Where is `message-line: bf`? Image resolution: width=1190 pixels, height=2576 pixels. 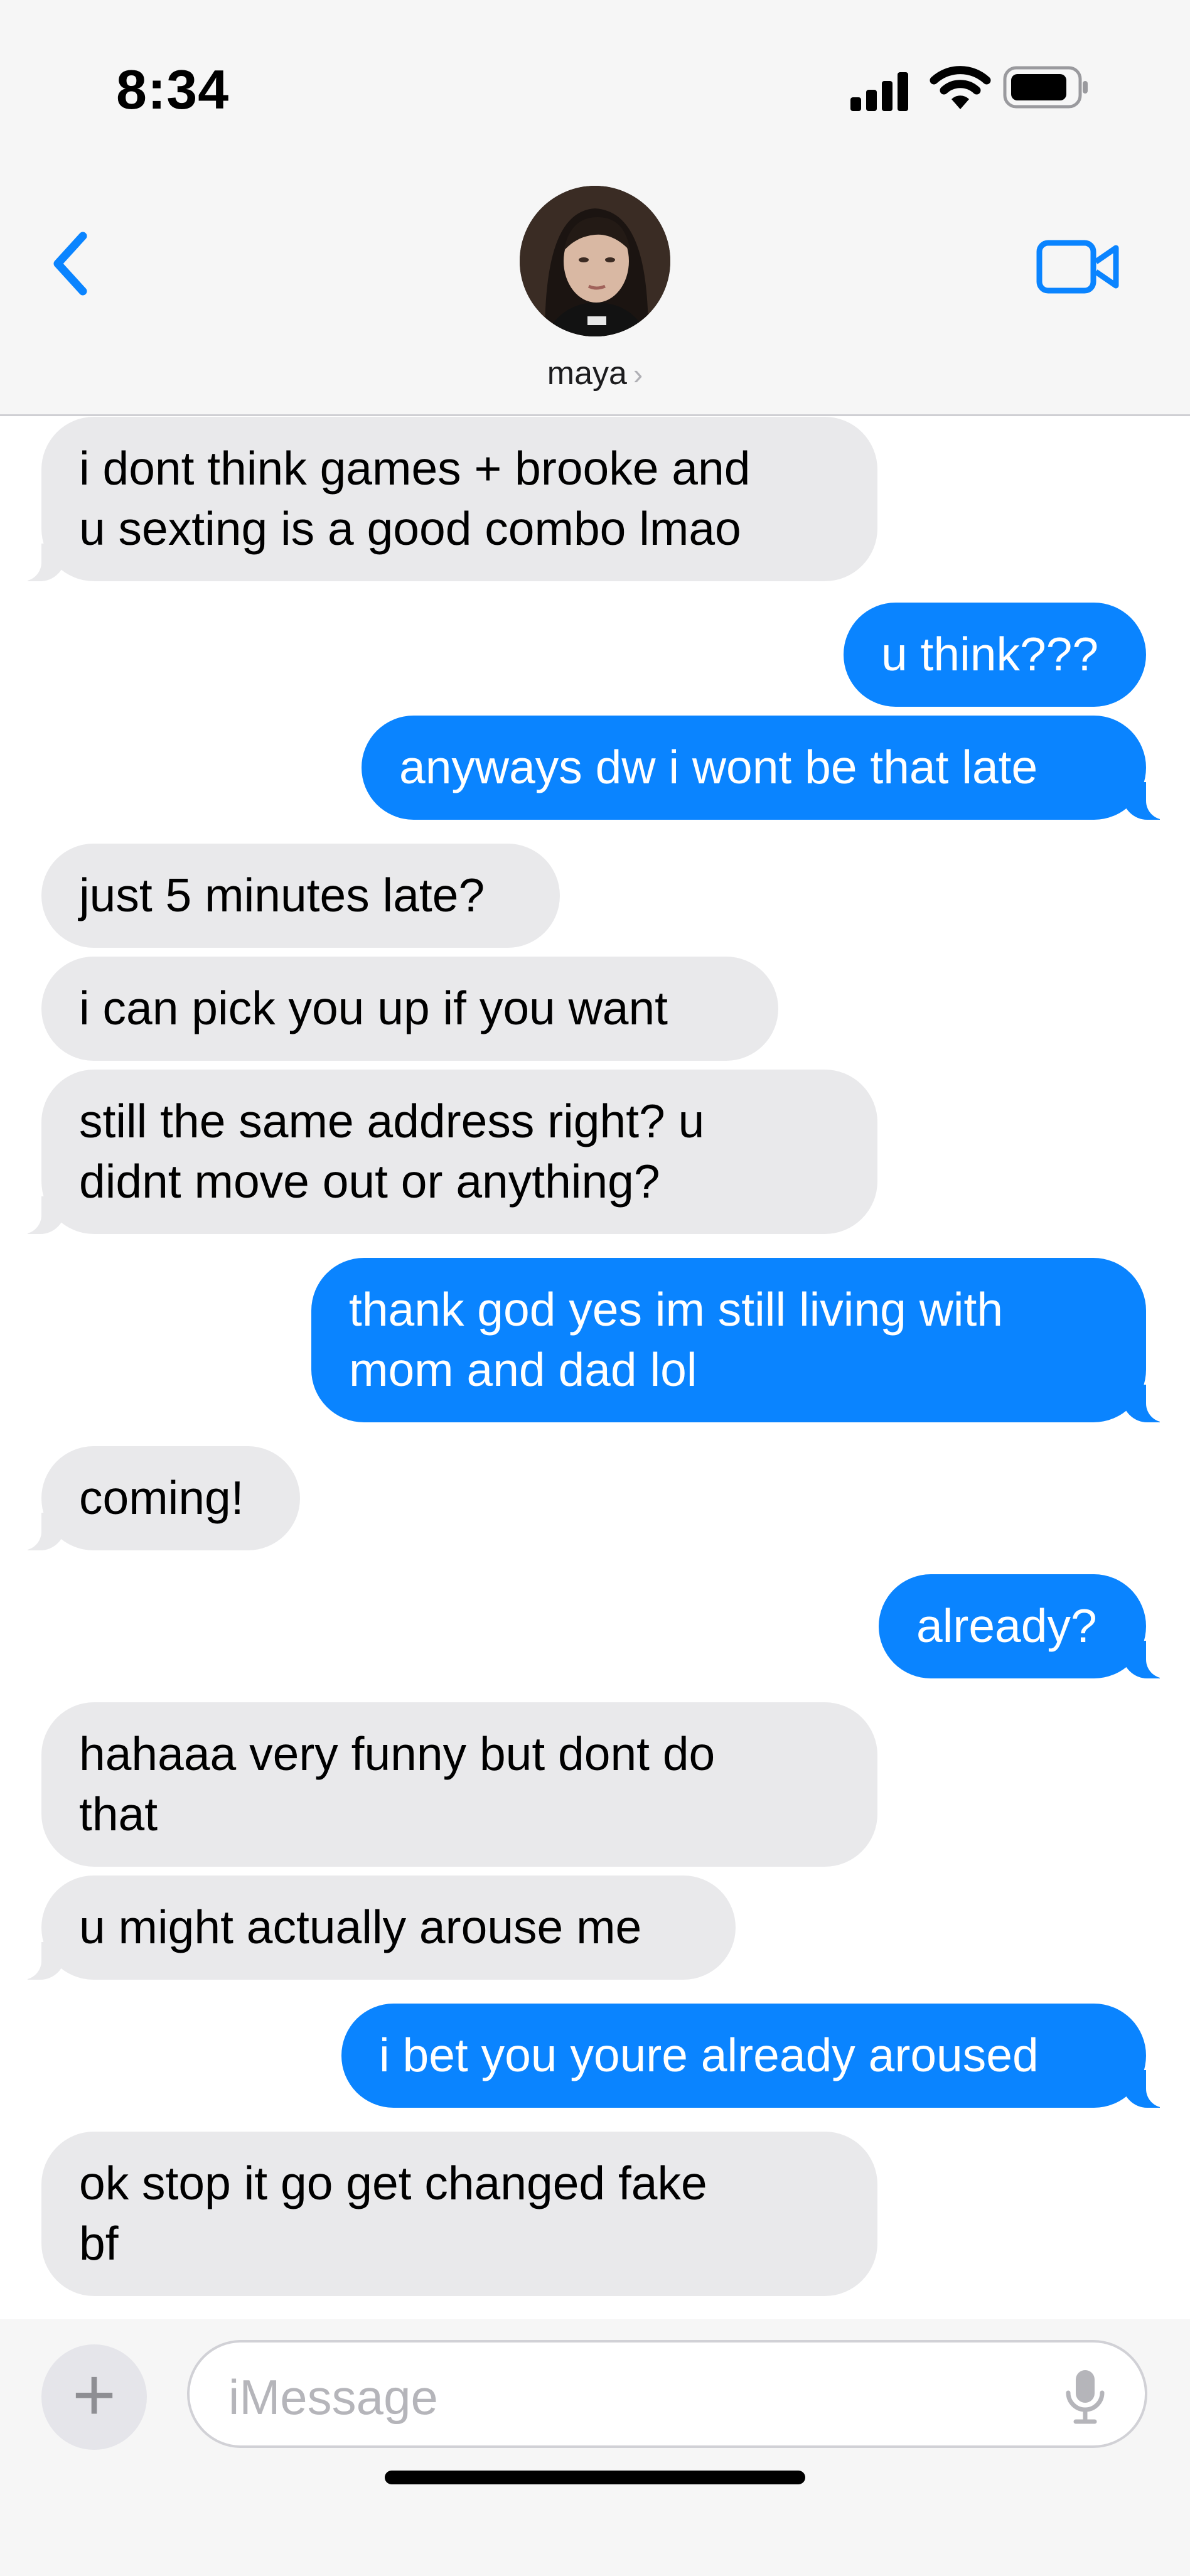 message-line: bf is located at coordinates (99, 2243).